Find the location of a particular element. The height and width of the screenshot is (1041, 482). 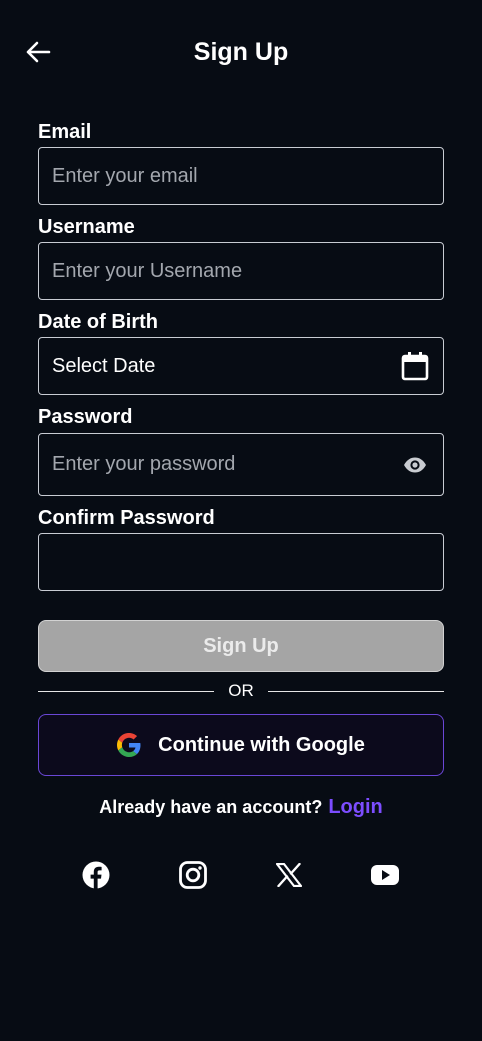

email-field is located at coordinates (241, 176).